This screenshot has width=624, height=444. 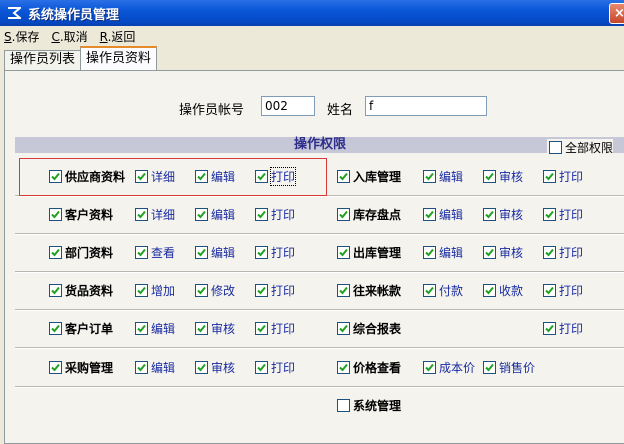 What do you see at coordinates (429, 252) in the screenshot?
I see `perm-right-2-sub-0-checkbox` at bounding box center [429, 252].